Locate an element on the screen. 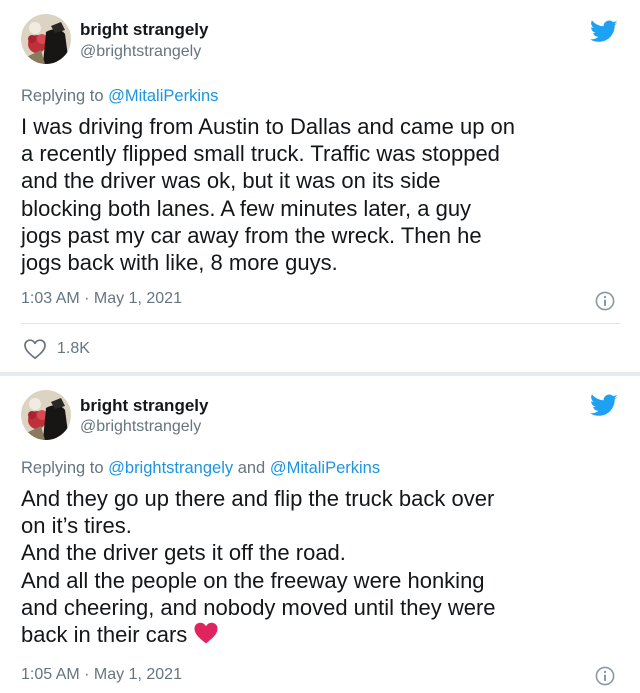 The width and height of the screenshot is (640, 693). tweet-text-line: And the driver gets it off the road. is located at coordinates (183, 553).